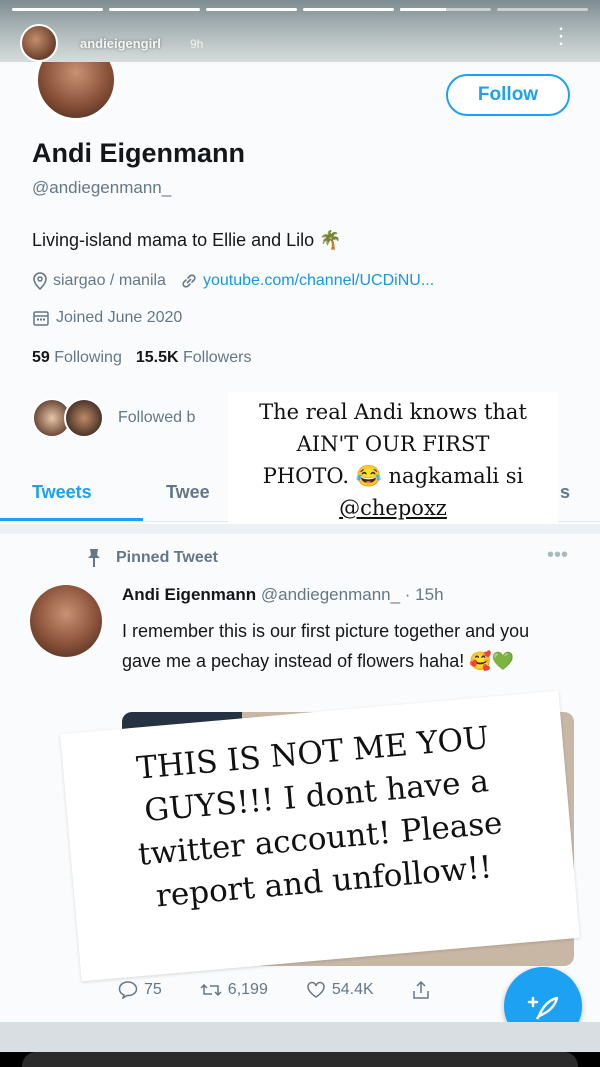  I want to click on retweet-count: 6,199, so click(247, 989).